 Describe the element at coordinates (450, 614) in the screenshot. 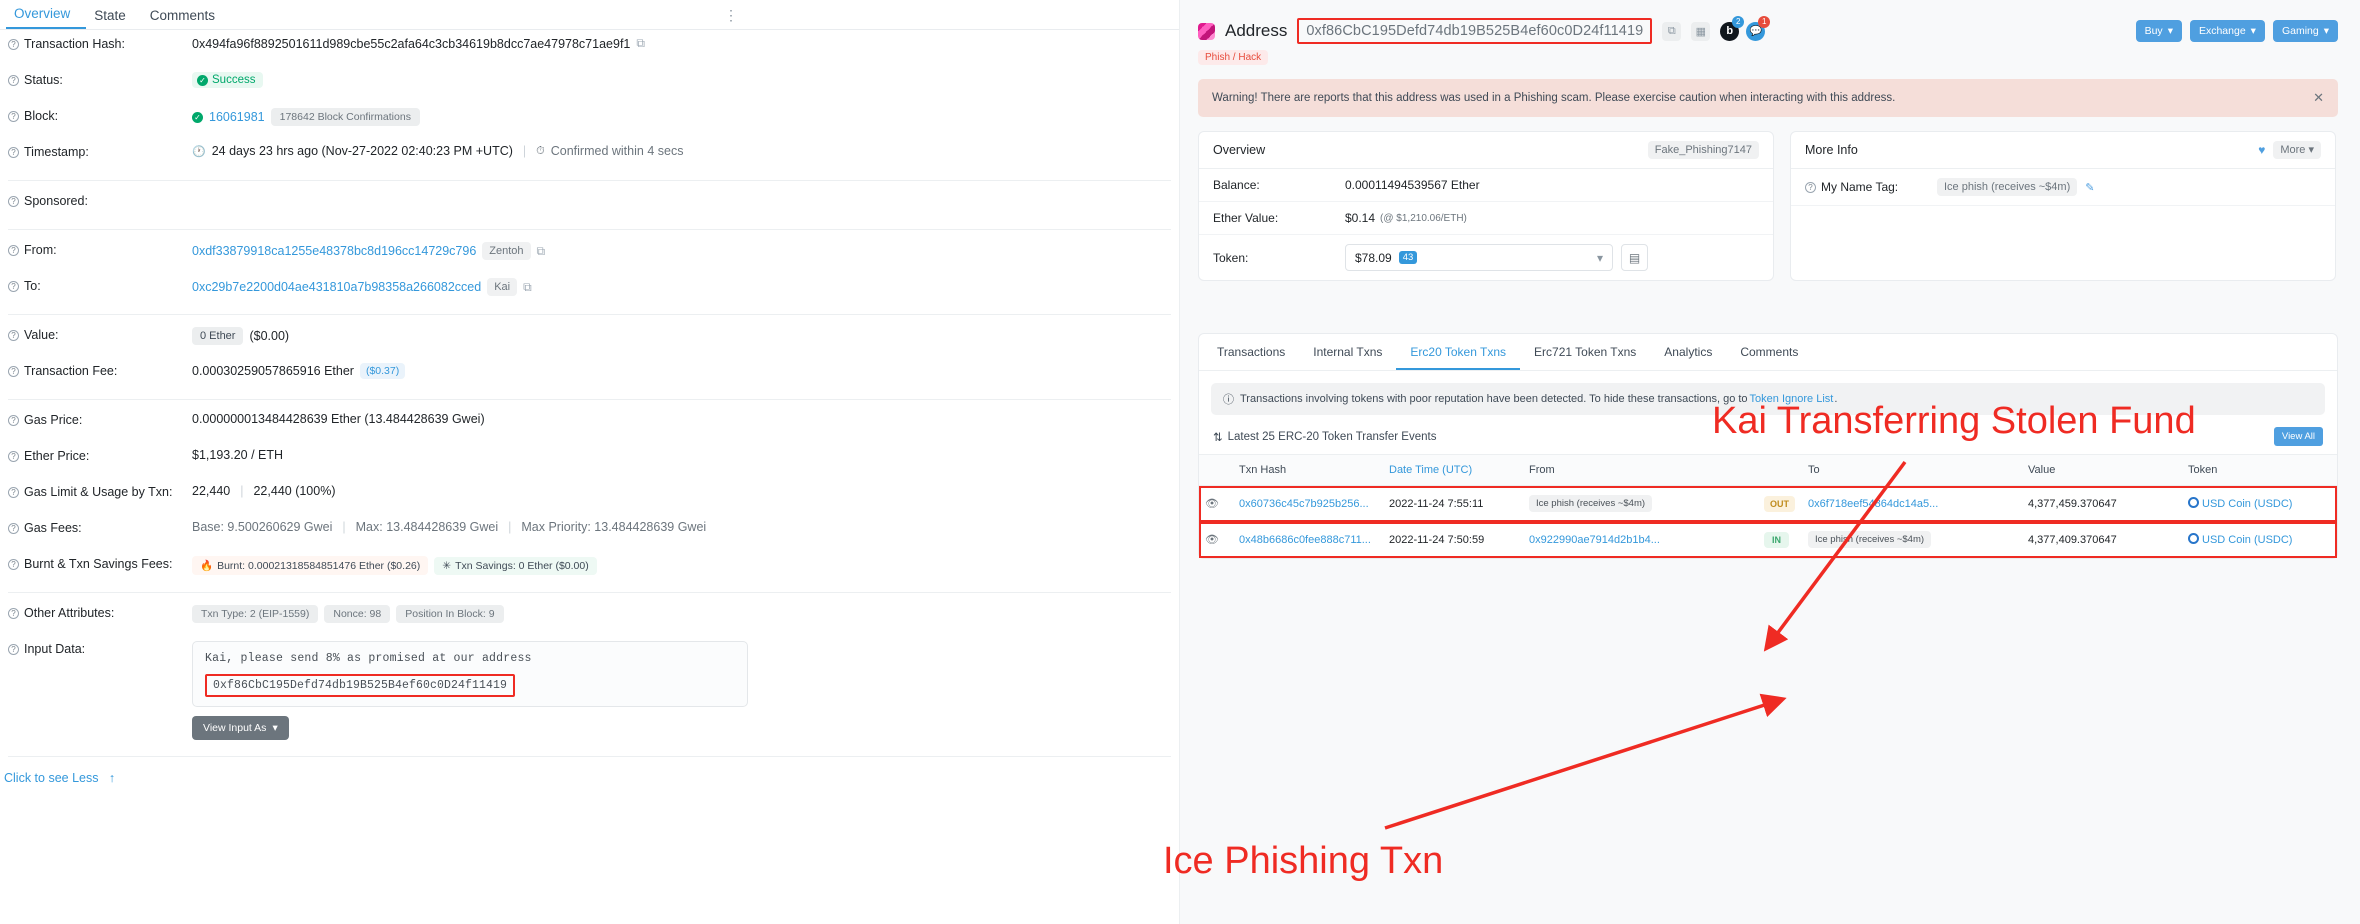

I see `position-in-block-badge: Position In Block: 9` at that location.